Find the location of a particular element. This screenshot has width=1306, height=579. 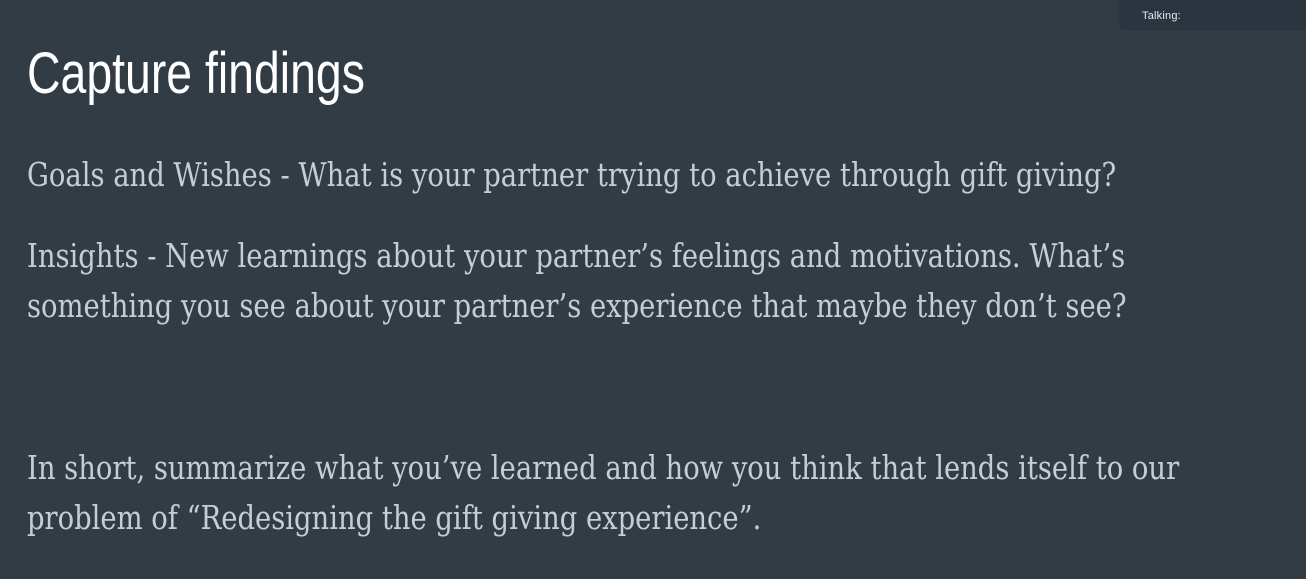

talking-indicator: Talking: is located at coordinates (1213, 14).